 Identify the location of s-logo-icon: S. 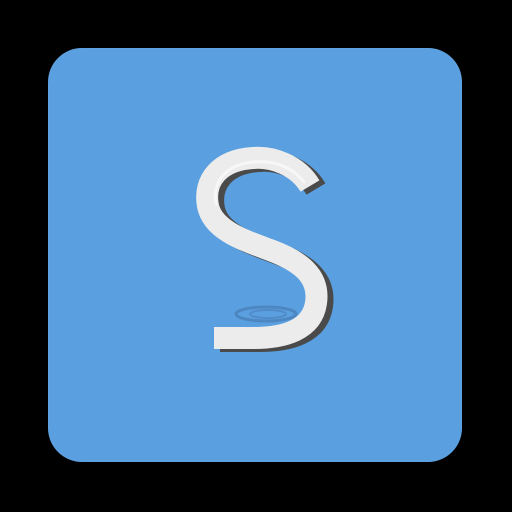
(265, 249).